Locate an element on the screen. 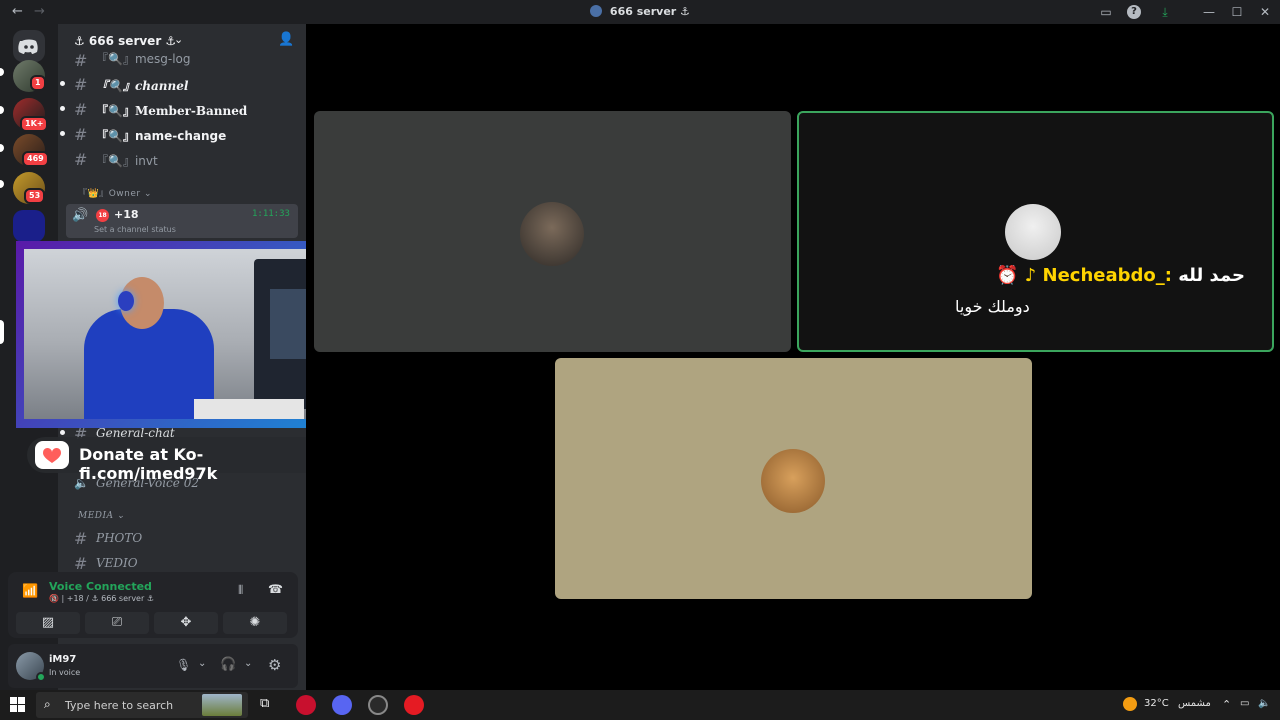  inbox-icon: ▭ is located at coordinates (1106, 12).